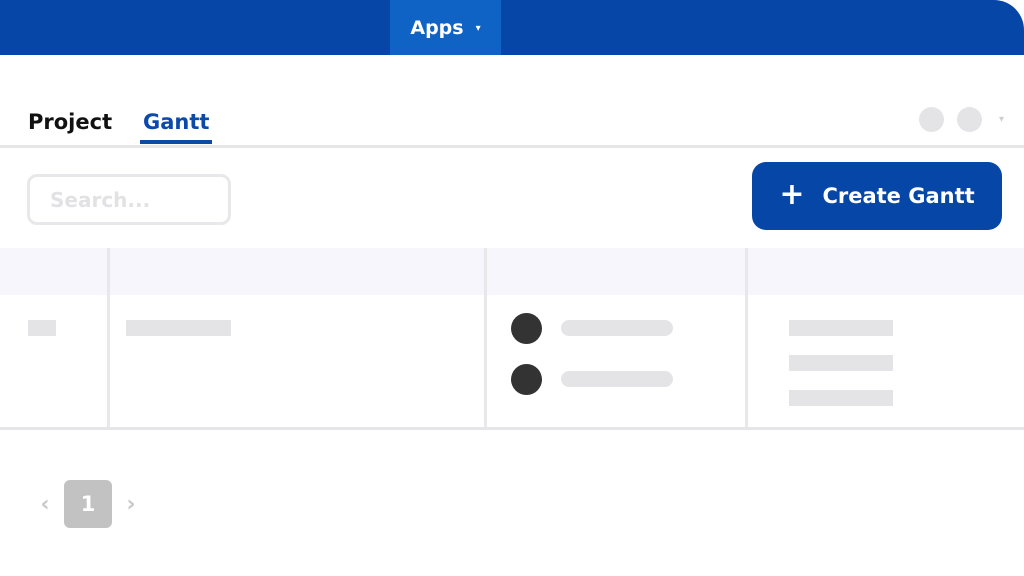 This screenshot has height=576, width=1024. Describe the element at coordinates (512, 27) in the screenshot. I see `top-navigation-bar: Apps ▾` at that location.